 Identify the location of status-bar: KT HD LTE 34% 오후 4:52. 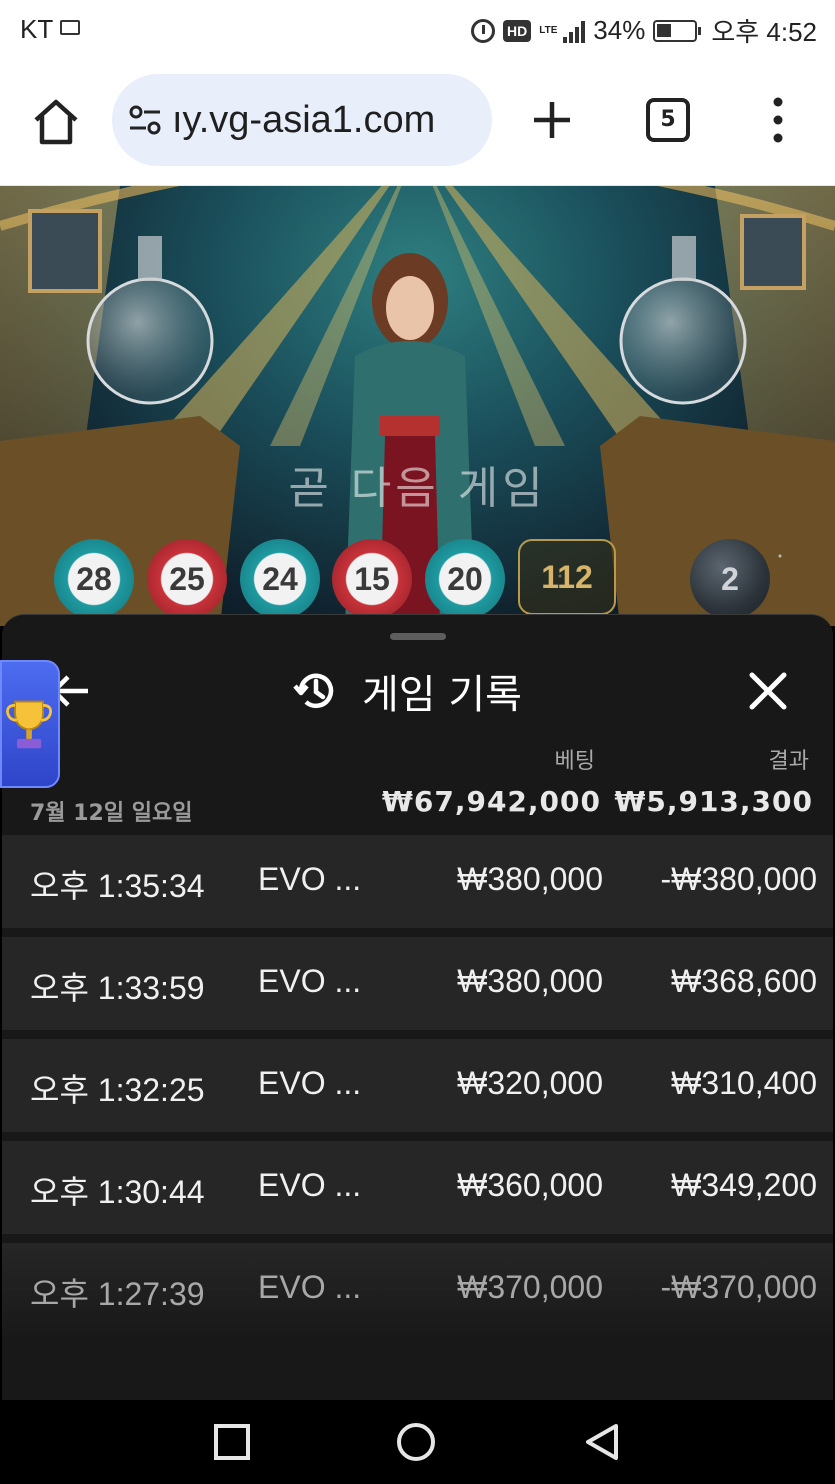
(417, 29).